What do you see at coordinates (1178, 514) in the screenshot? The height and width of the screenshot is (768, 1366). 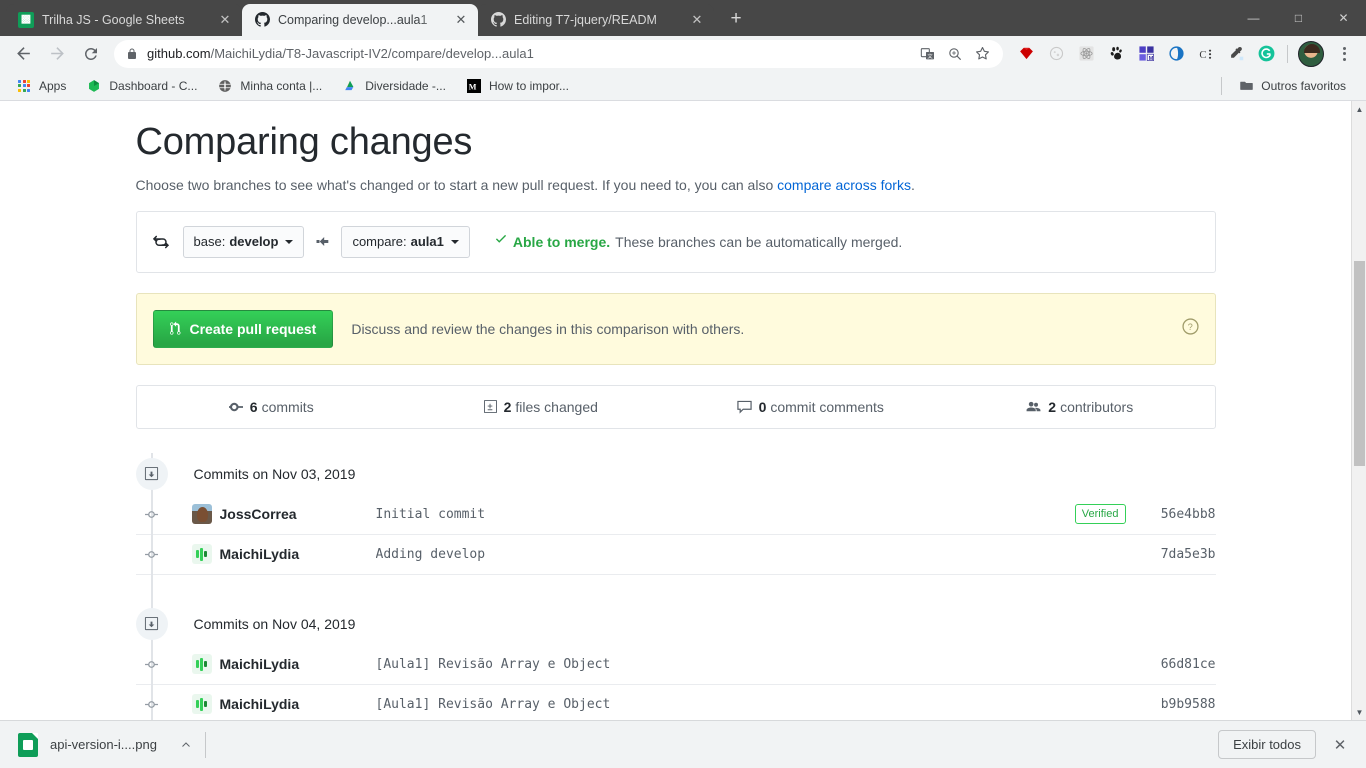 I see `commit-sha: 56e4bb8` at bounding box center [1178, 514].